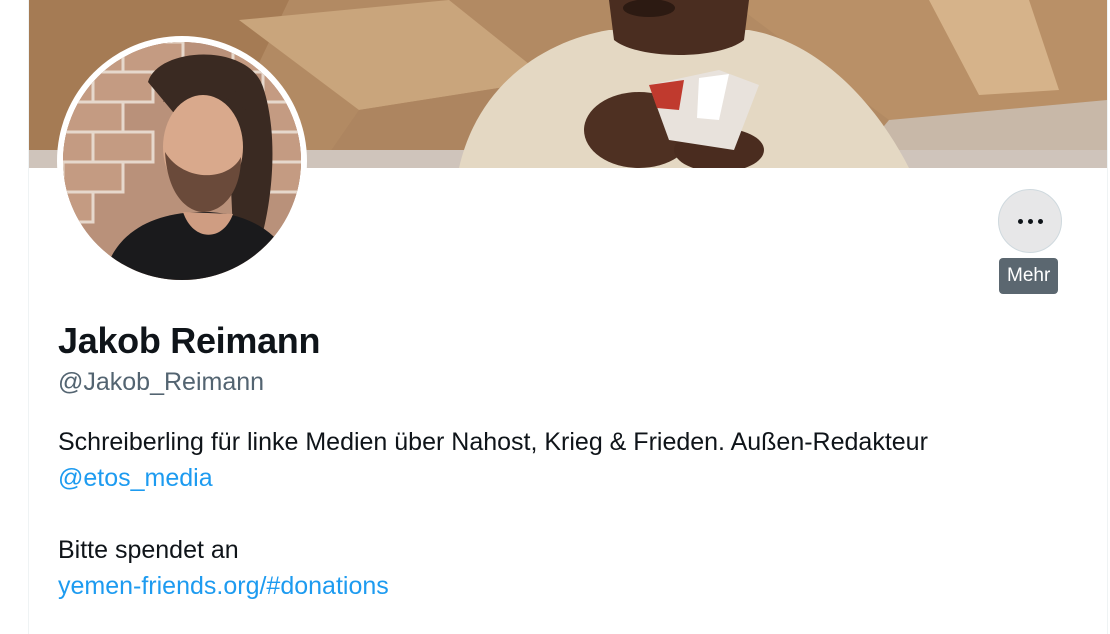  I want to click on profile-display-name: Jakob Reimann, so click(189, 340).